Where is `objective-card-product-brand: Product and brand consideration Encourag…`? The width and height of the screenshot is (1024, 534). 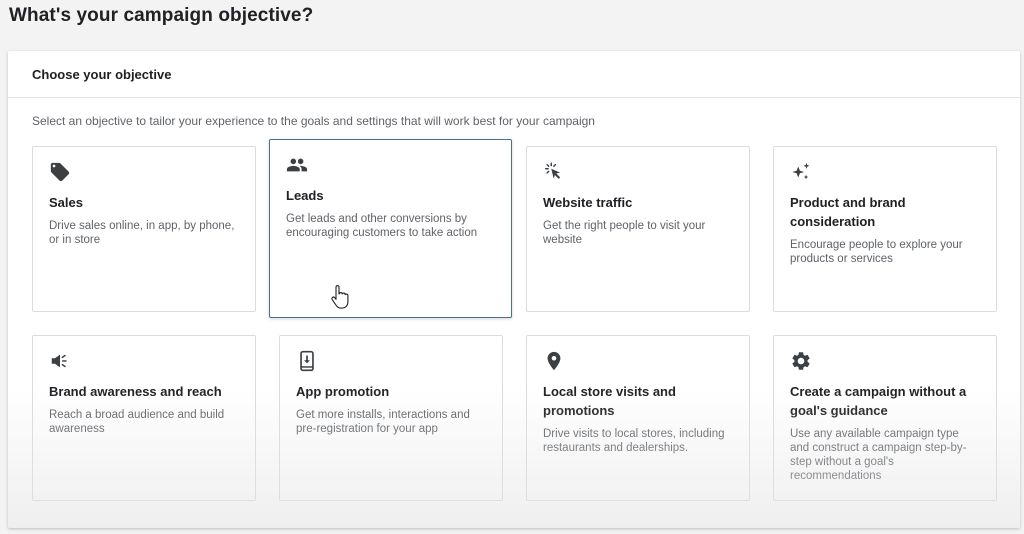 objective-card-product-brand: Product and brand consideration Encourag… is located at coordinates (885, 229).